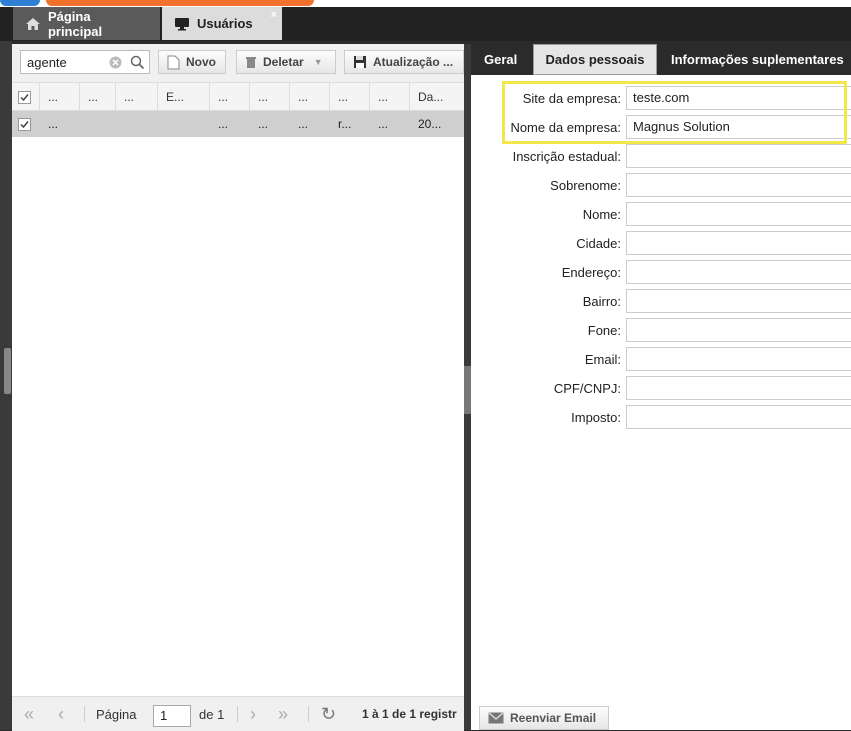 This screenshot has height=731, width=851. What do you see at coordinates (253, 714) in the screenshot?
I see `next-page-icon: ›` at bounding box center [253, 714].